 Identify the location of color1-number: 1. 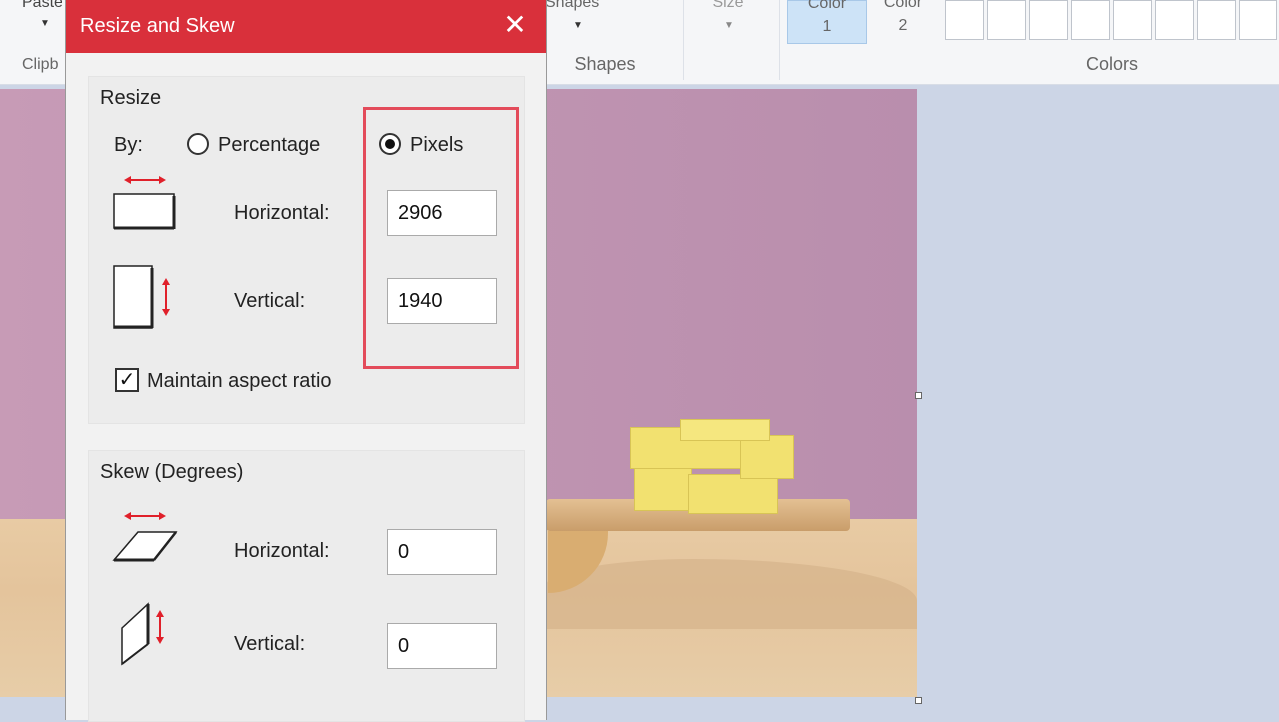
(827, 26).